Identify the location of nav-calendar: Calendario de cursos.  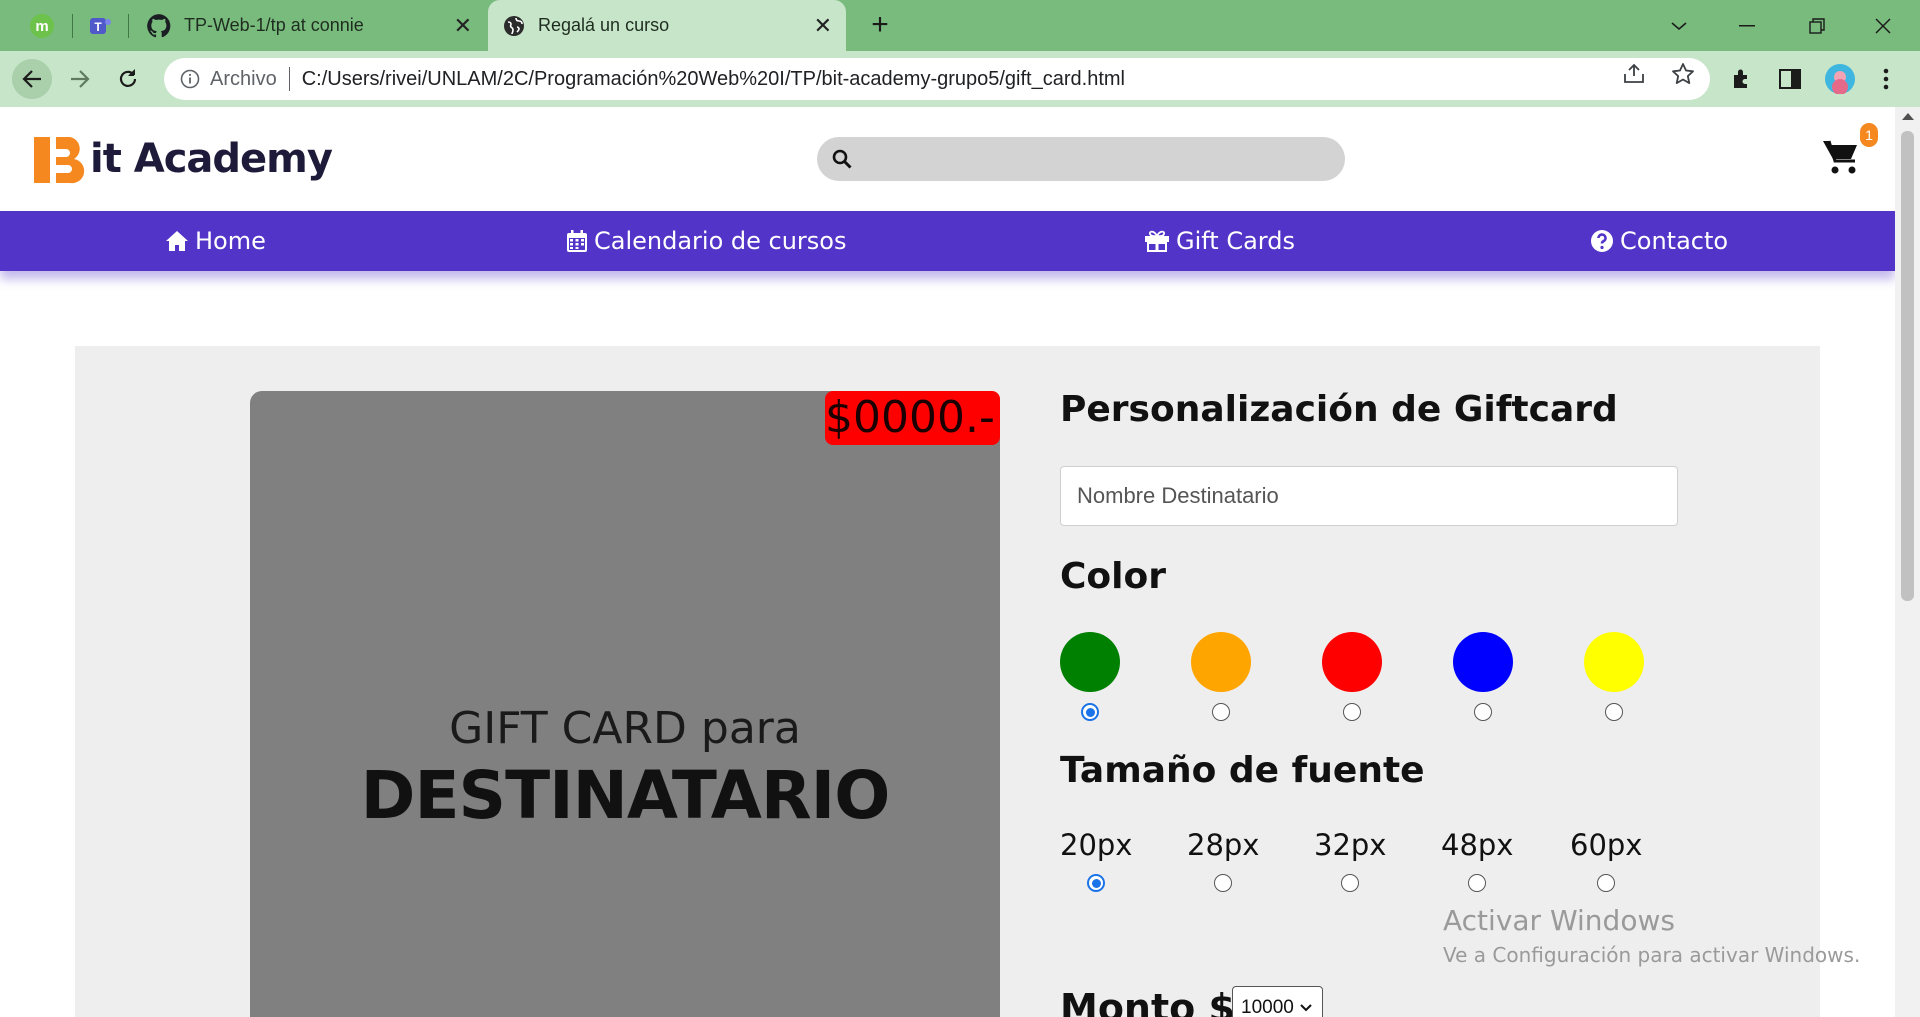
(706, 241).